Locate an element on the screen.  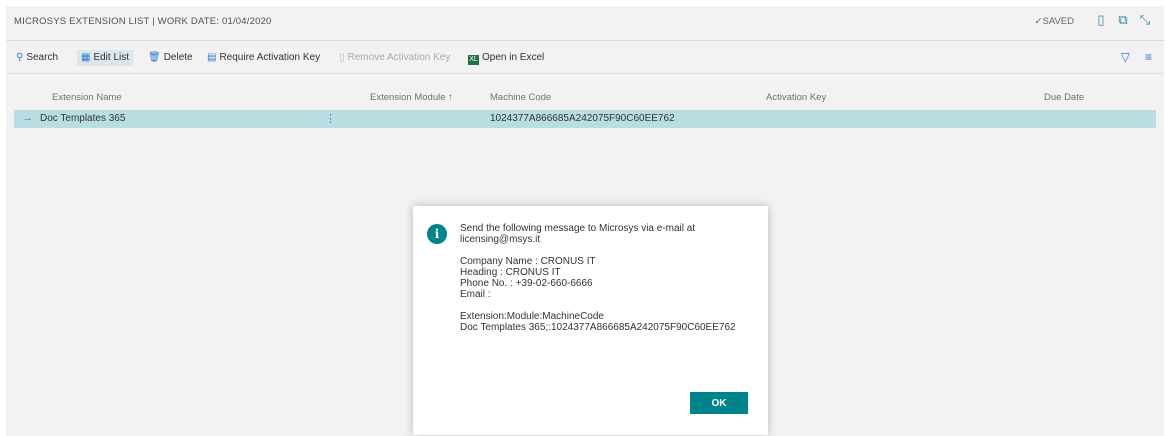
heading-line: Heading : CRONUS IT is located at coordinates (510, 272).